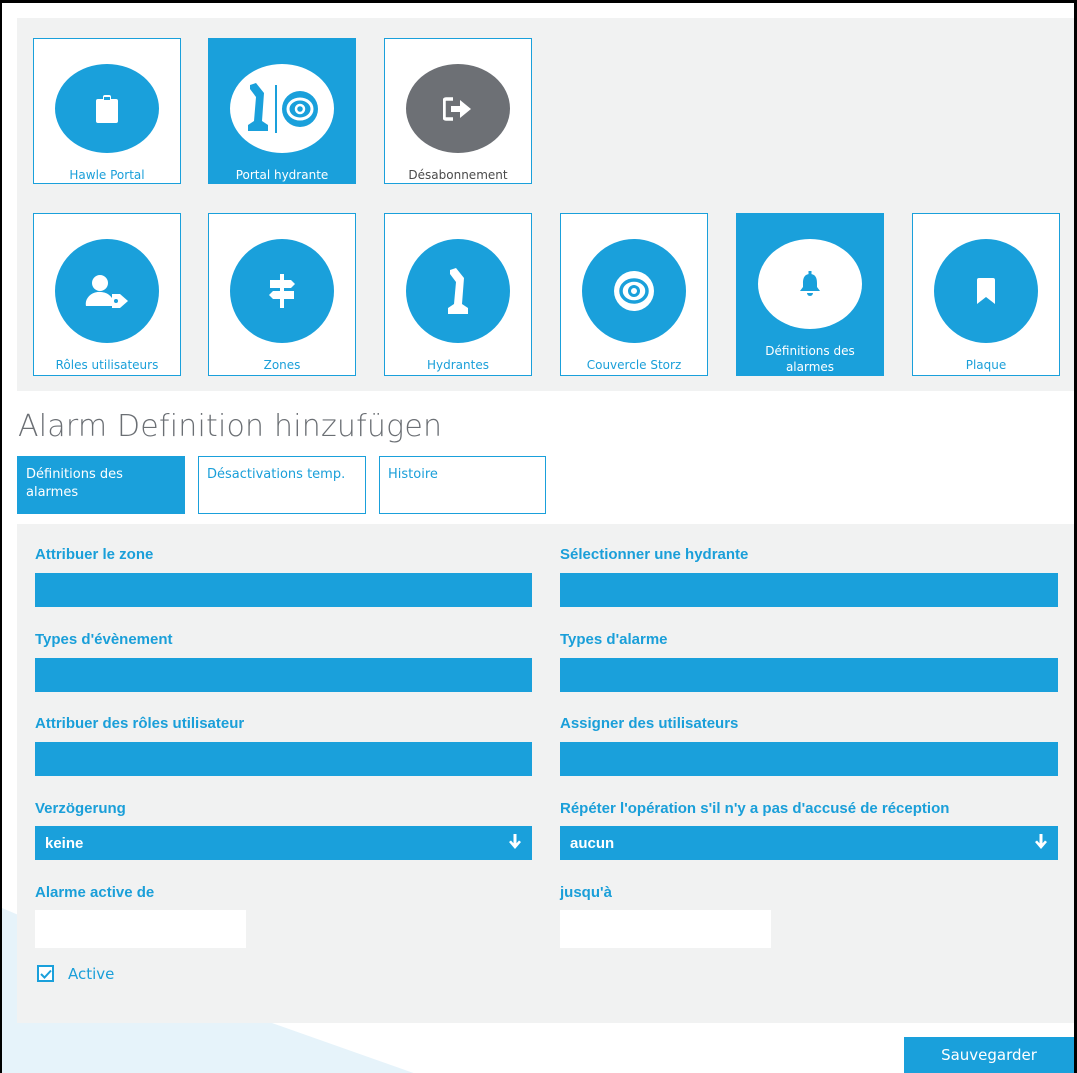 The width and height of the screenshot is (1077, 1073). What do you see at coordinates (614, 639) in the screenshot?
I see `alarm-types-label: Types d'alarme` at bounding box center [614, 639].